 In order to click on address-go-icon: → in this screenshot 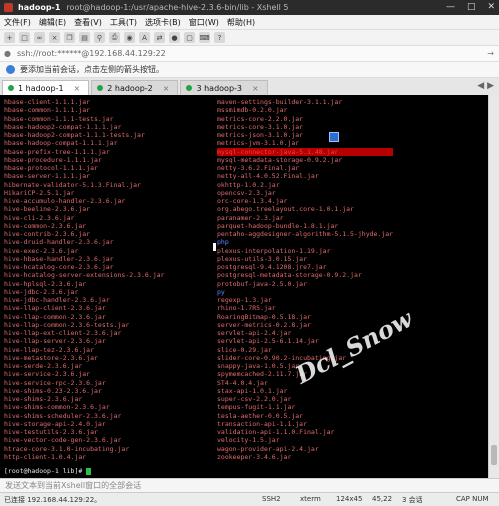, I will do `click(490, 53)`.